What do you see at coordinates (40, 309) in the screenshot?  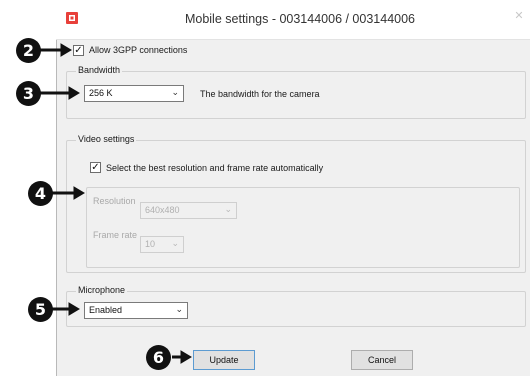 I see `callout-5: 5` at bounding box center [40, 309].